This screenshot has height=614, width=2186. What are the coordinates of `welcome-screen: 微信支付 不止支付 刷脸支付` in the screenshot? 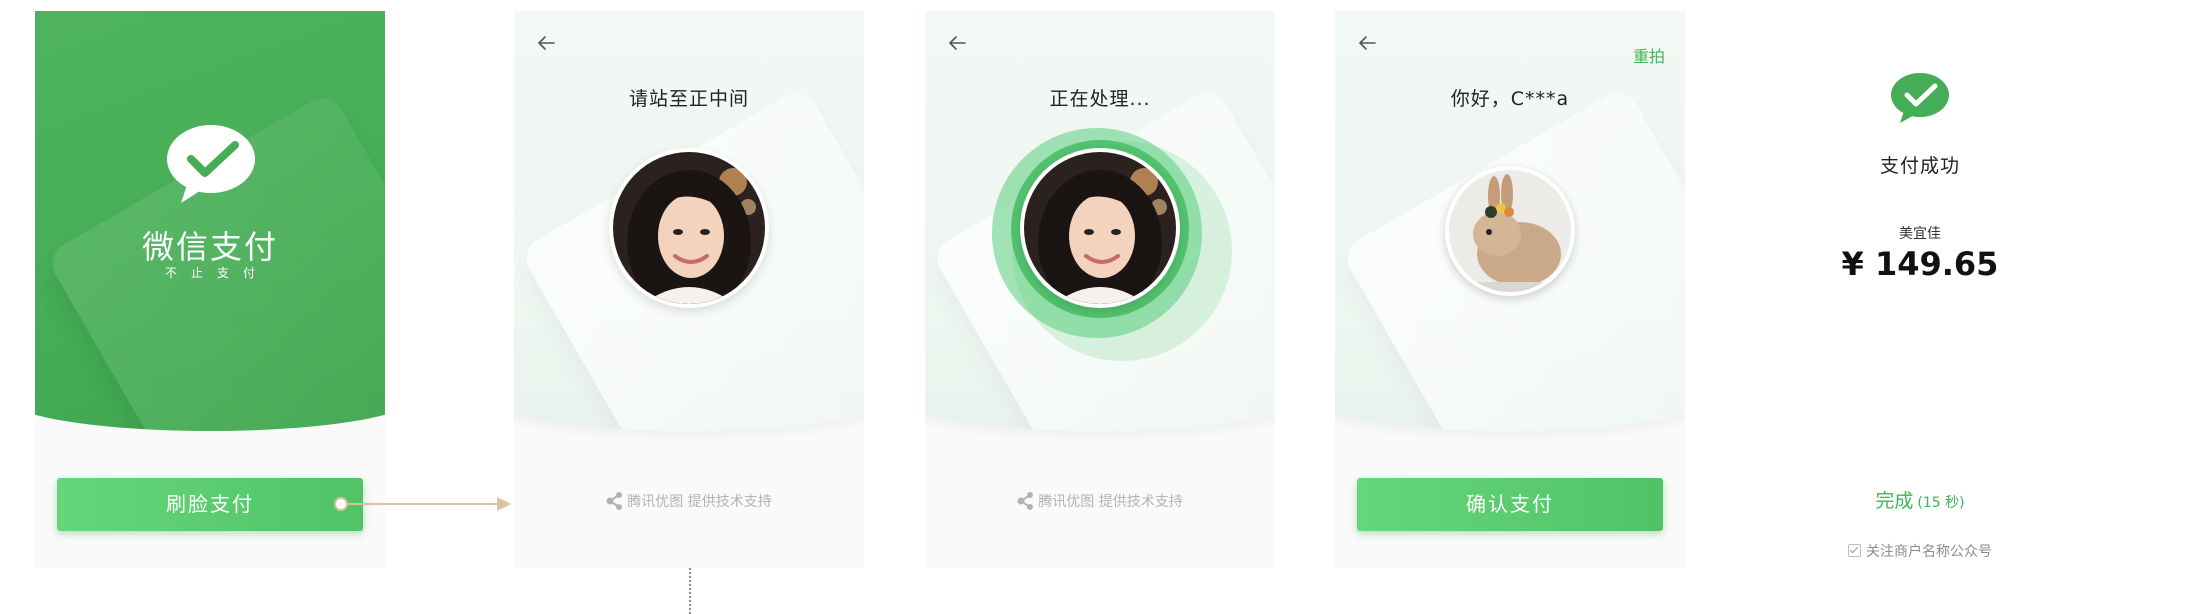 It's located at (210, 289).